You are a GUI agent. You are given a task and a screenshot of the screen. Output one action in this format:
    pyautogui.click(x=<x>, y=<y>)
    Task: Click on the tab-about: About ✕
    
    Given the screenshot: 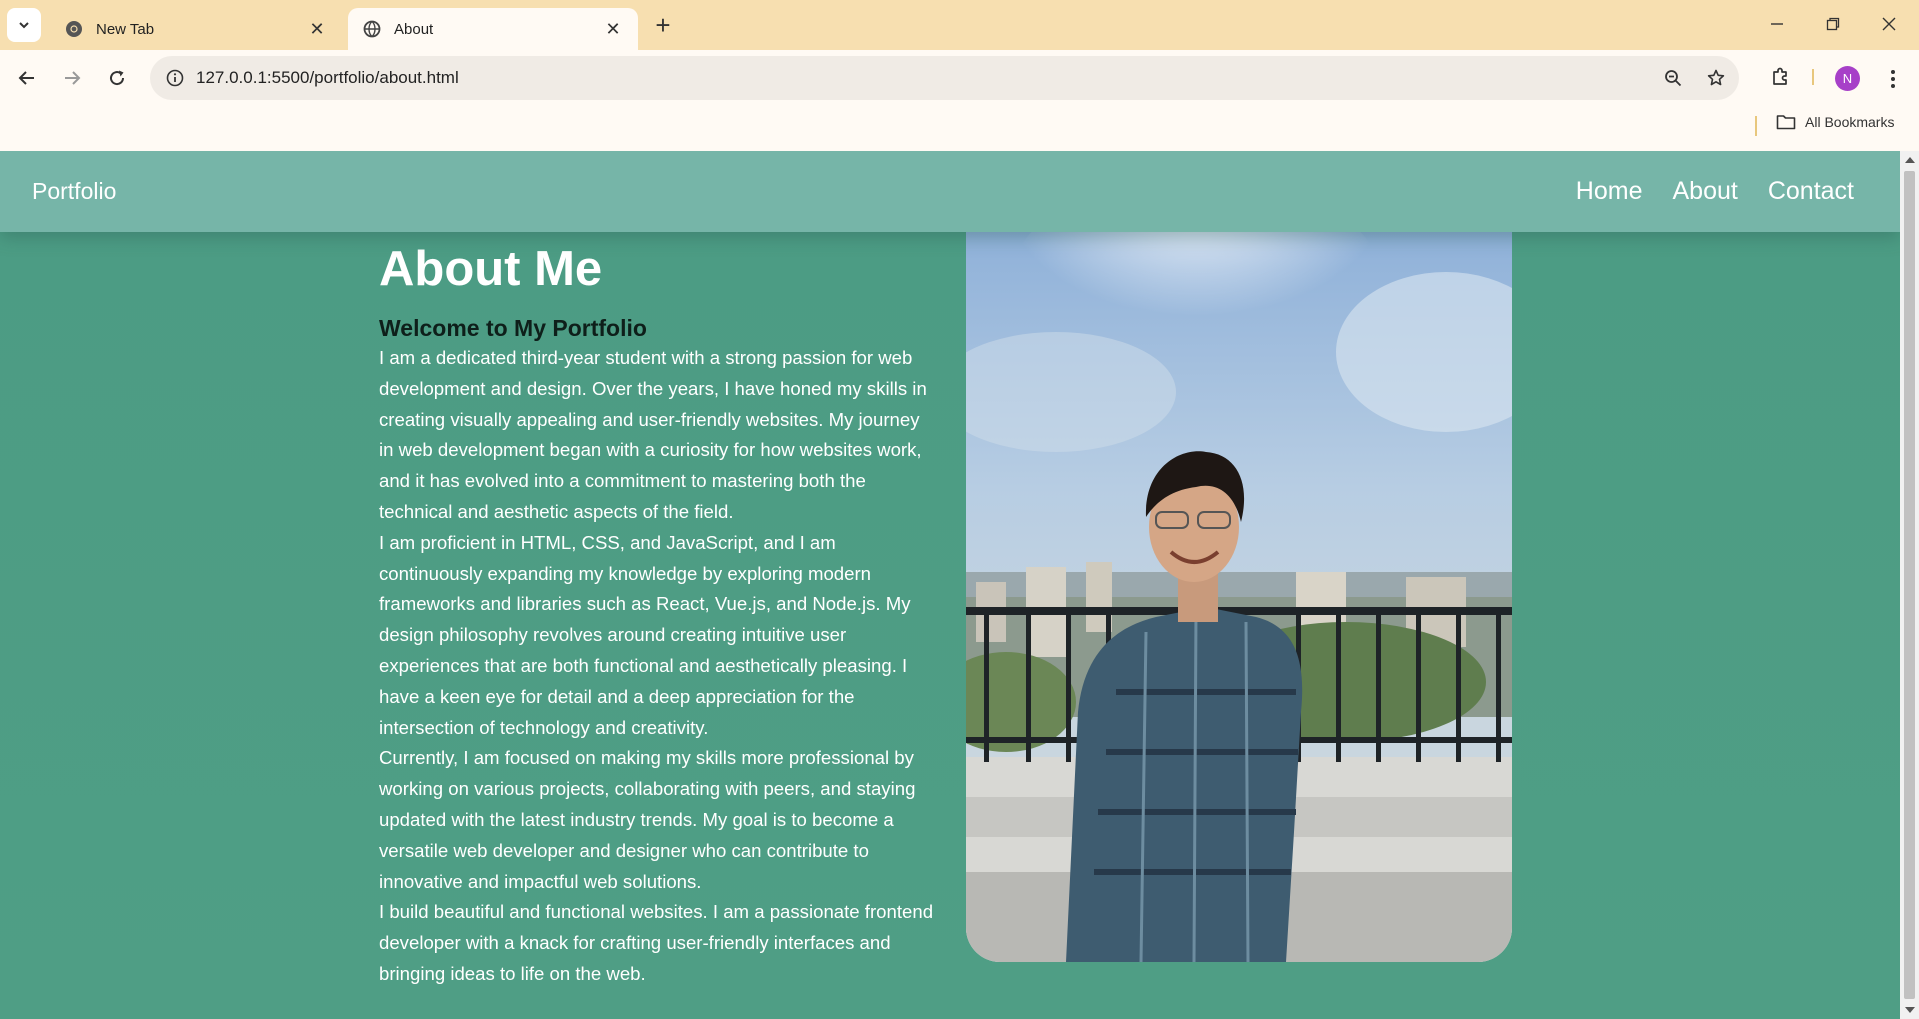 What is the action you would take?
    pyautogui.click(x=493, y=29)
    